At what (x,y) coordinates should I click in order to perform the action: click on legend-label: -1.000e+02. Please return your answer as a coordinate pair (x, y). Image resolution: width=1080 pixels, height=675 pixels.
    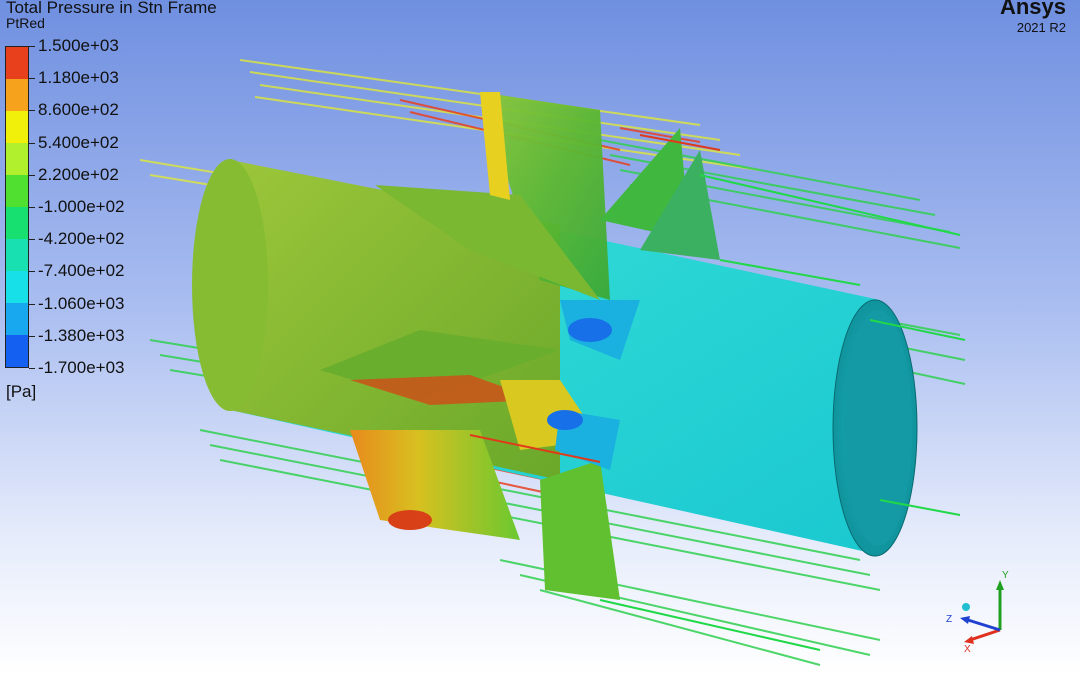
    Looking at the image, I should click on (81, 206).